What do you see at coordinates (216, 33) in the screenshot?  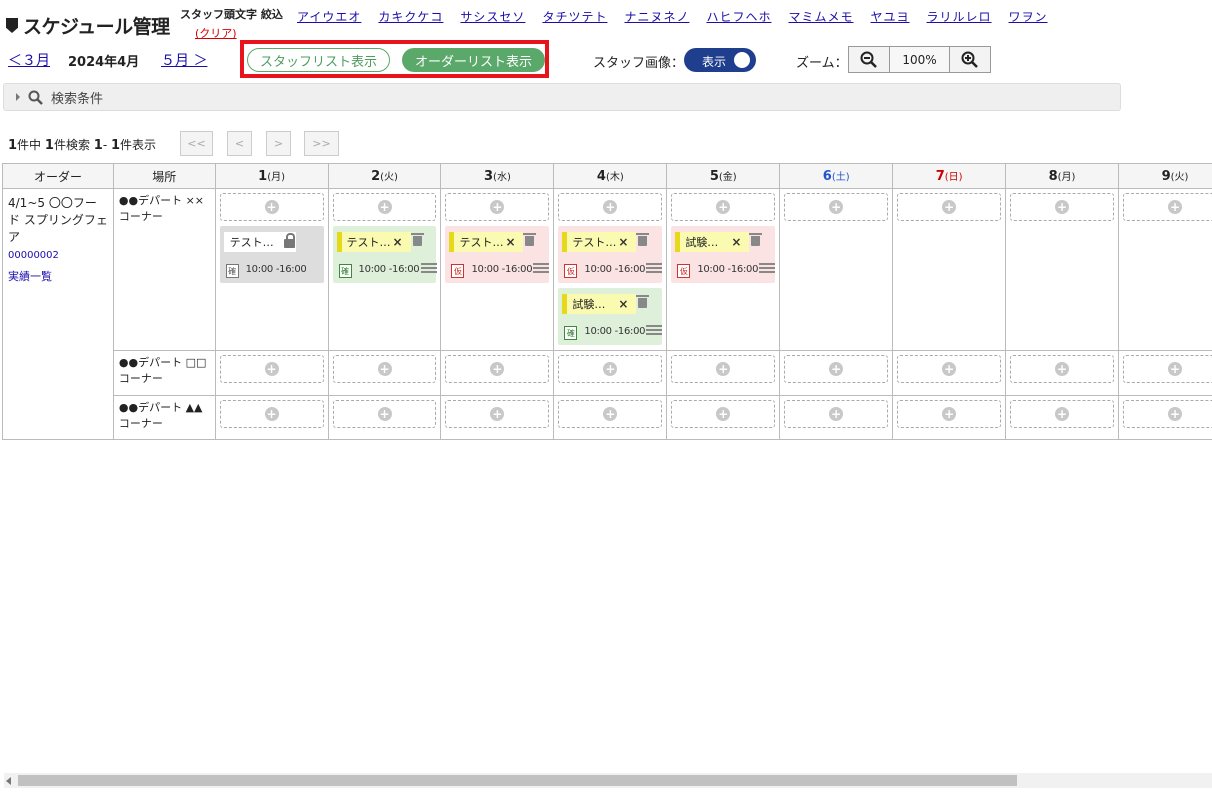 I see `kana-clear-link: (クリア)` at bounding box center [216, 33].